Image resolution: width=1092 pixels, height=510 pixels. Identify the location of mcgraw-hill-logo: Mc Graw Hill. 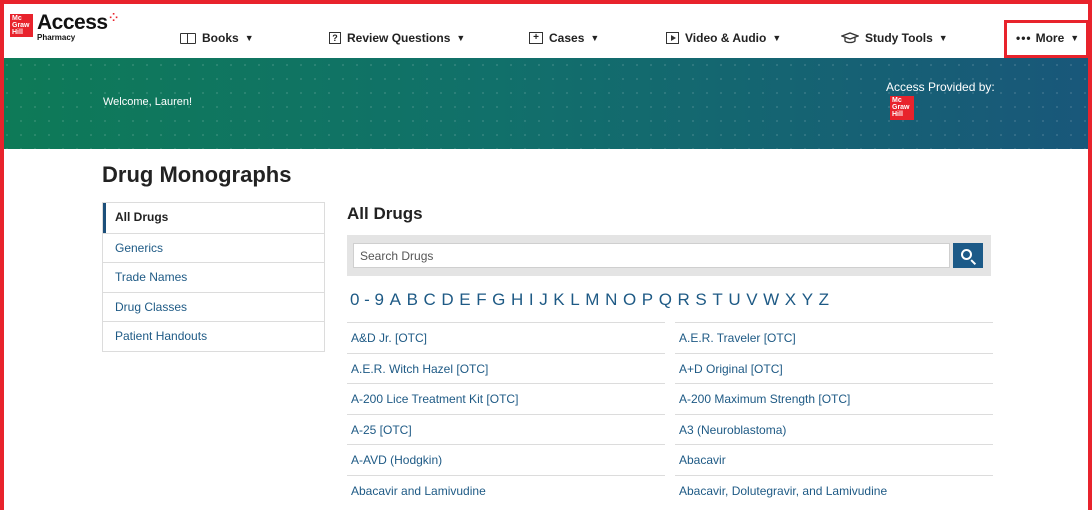
(21, 25).